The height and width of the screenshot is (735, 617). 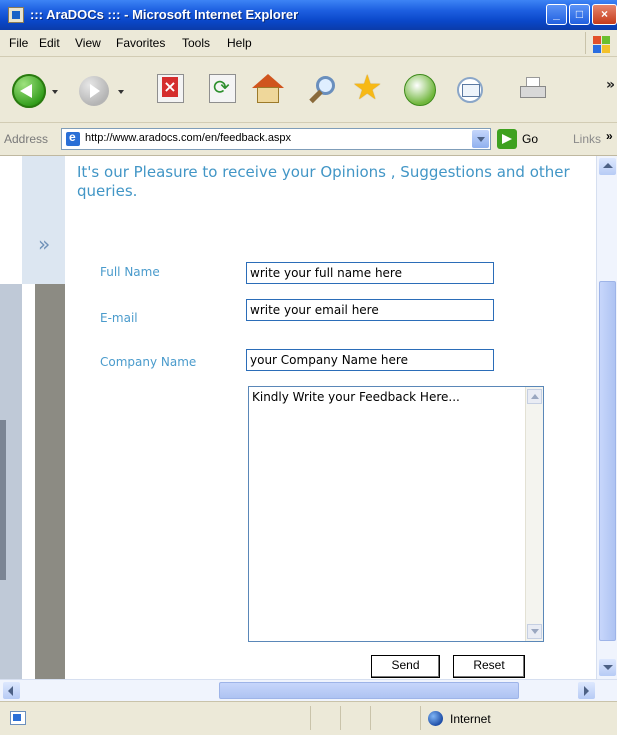 I want to click on home-icon, so click(x=268, y=89).